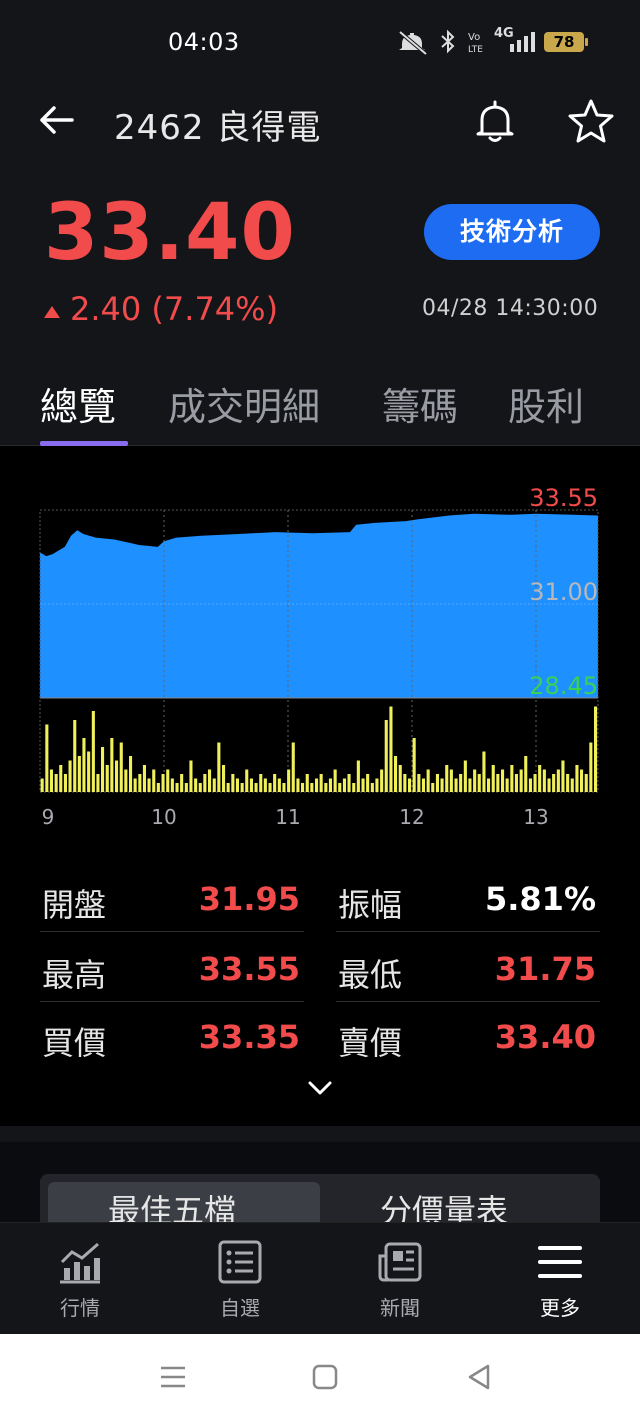 This screenshot has height=1422, width=640. What do you see at coordinates (512, 232) in the screenshot?
I see `technical-analysis-button: 技術分析` at bounding box center [512, 232].